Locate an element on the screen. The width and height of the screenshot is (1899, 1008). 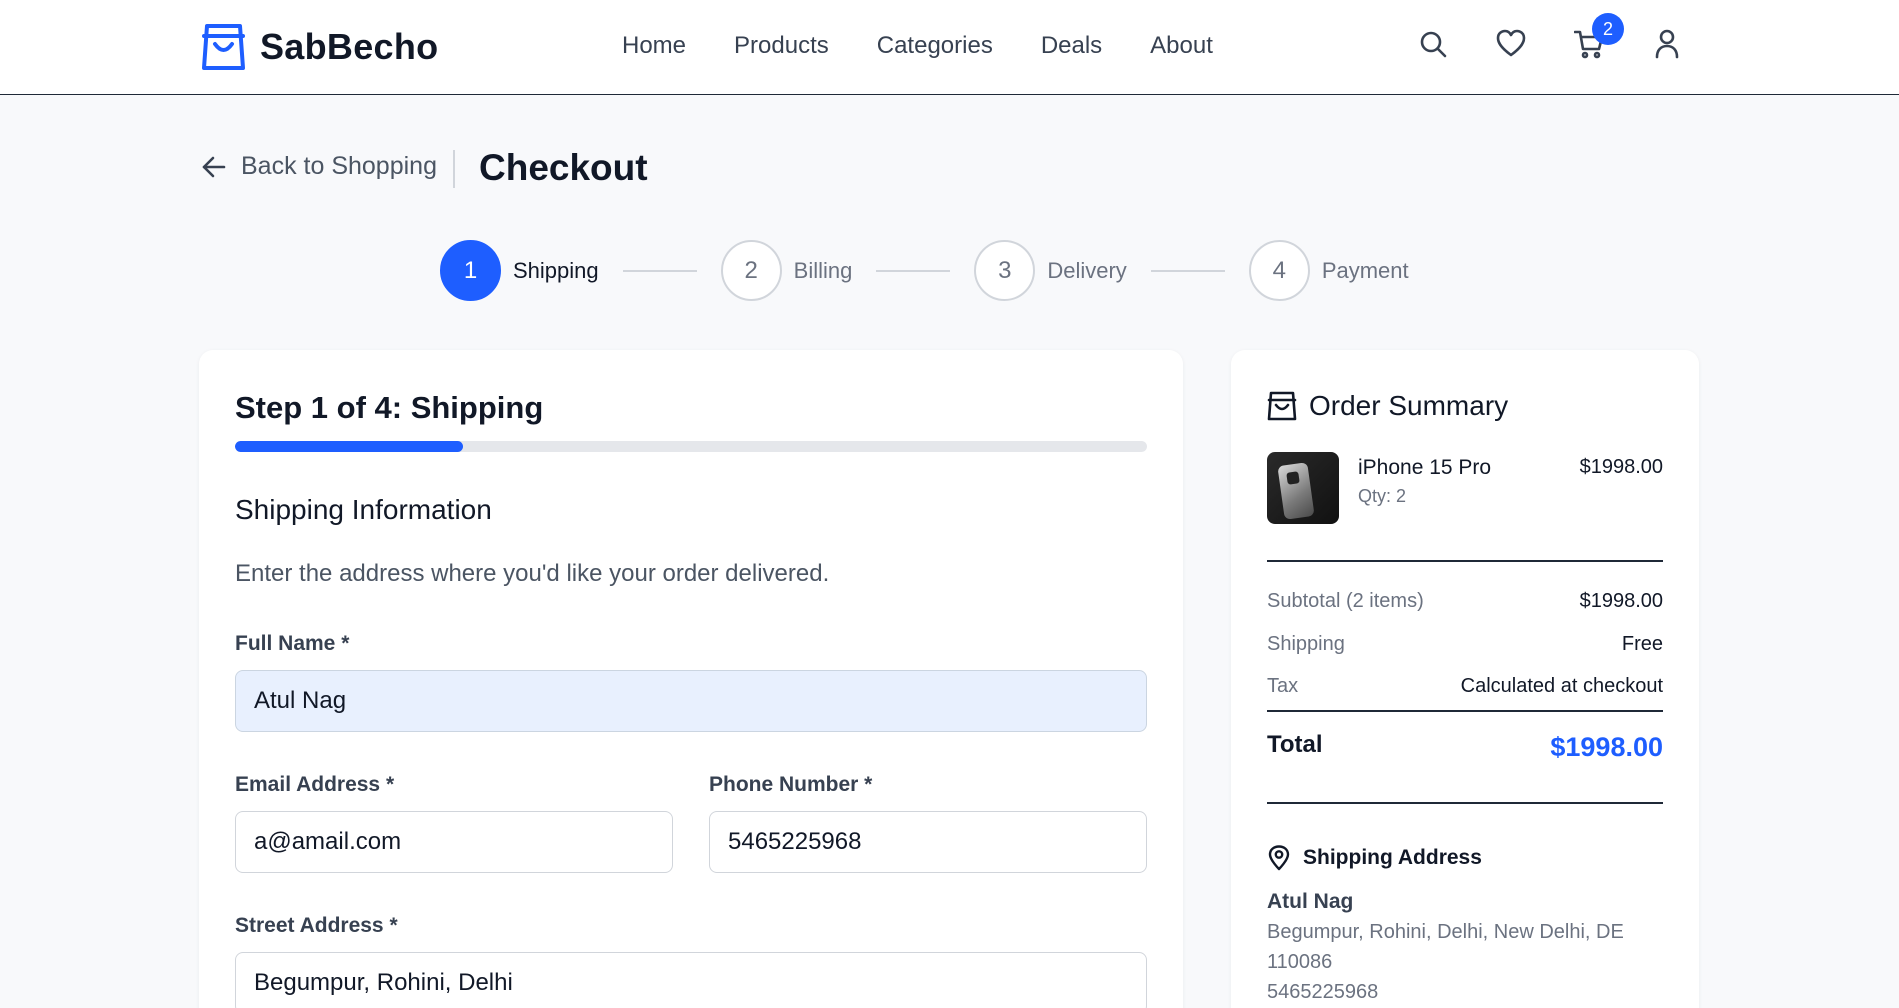
cart-icon: 2 is located at coordinates (1599, 36).